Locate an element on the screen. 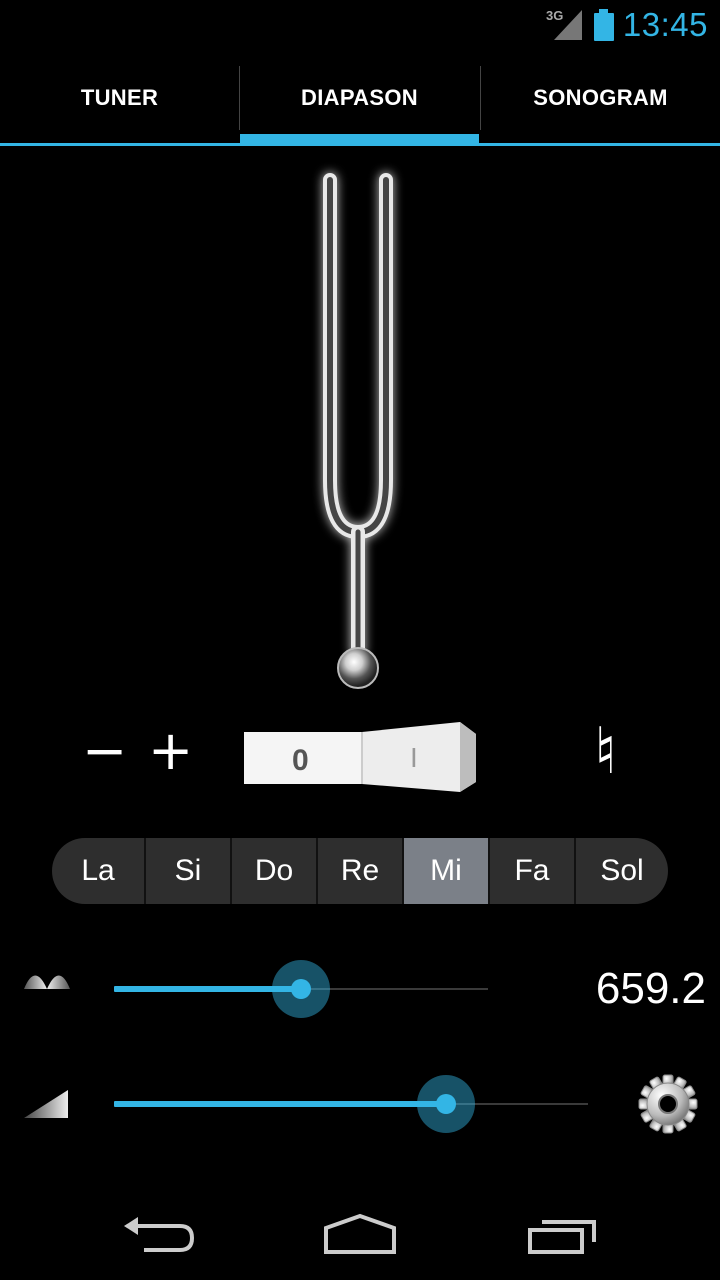 The width and height of the screenshot is (720, 1280). note-si: Si is located at coordinates (189, 871).